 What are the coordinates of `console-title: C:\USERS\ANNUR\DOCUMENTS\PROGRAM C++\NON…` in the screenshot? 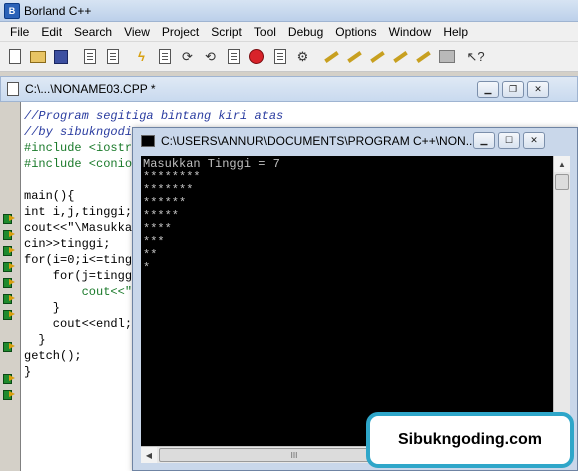 It's located at (318, 141).